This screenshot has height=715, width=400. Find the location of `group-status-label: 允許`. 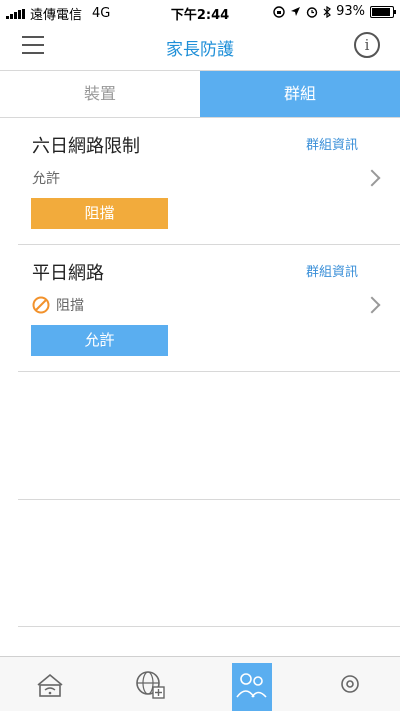

group-status-label: 允許 is located at coordinates (46, 179).